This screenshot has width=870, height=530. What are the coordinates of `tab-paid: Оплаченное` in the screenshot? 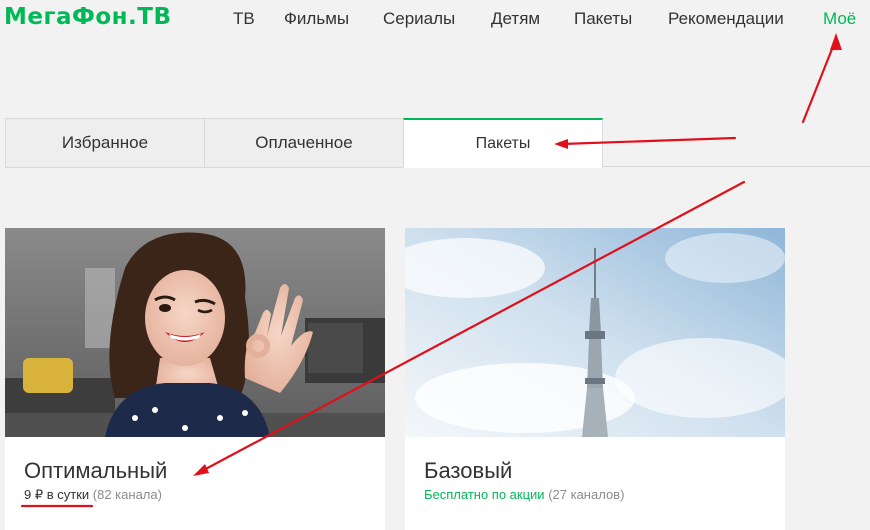 It's located at (304, 143).